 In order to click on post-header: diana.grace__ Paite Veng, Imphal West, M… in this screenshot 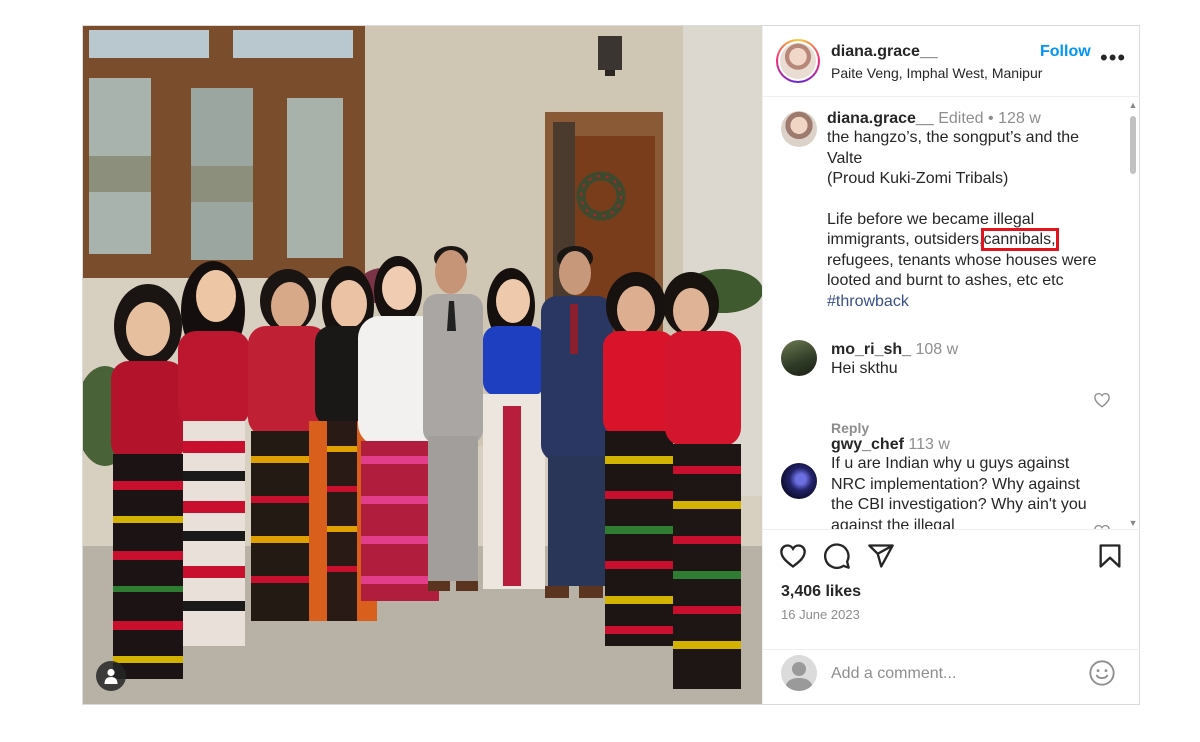, I will do `click(951, 61)`.